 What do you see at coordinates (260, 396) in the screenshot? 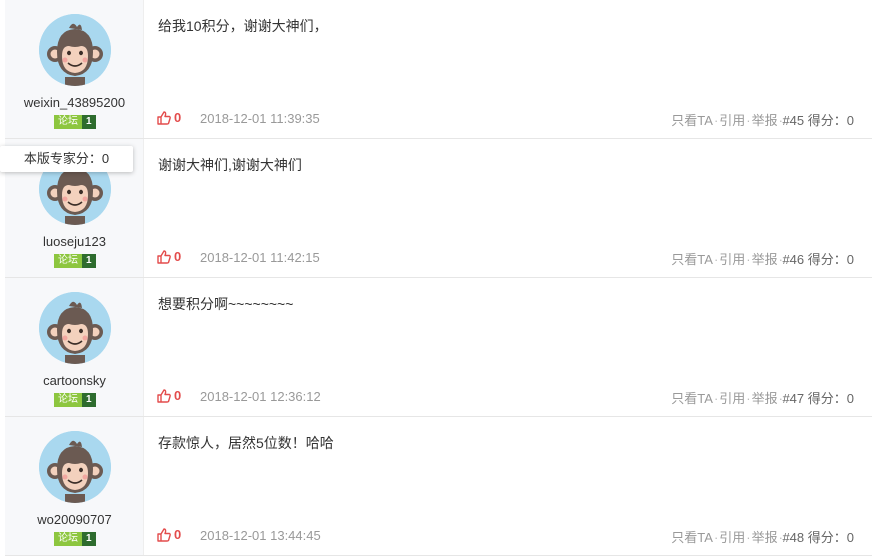
I see `post-time: 2018-12-01 12:36:12` at bounding box center [260, 396].